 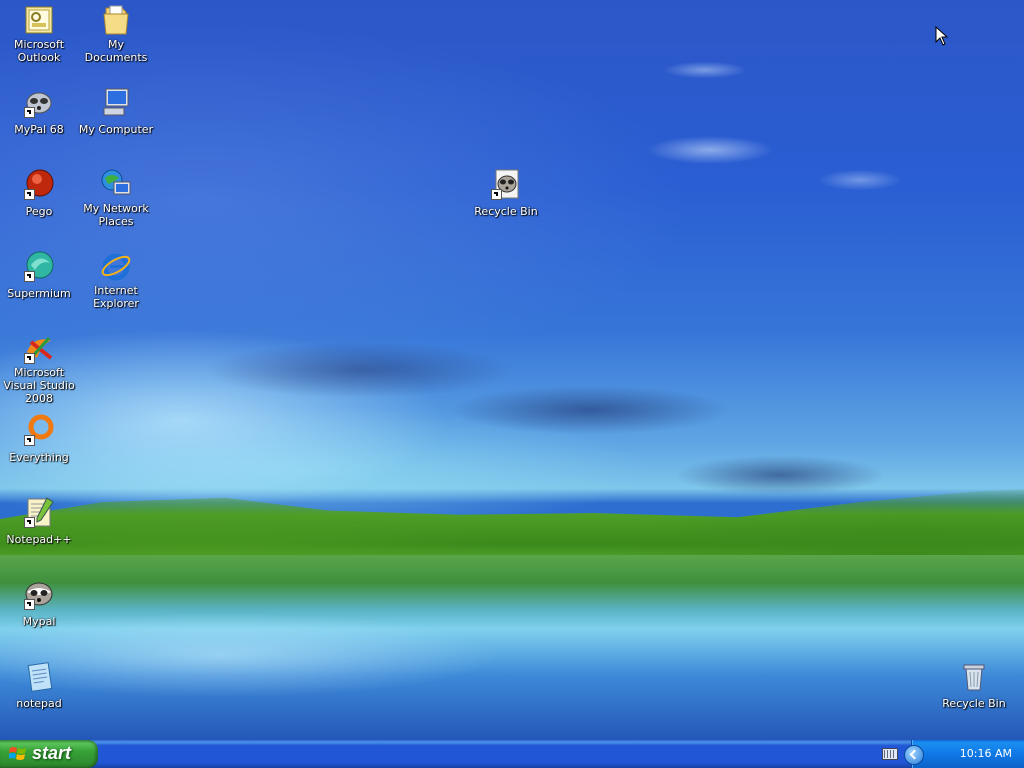 I want to click on icon-label: My Network Places, so click(x=116, y=215).